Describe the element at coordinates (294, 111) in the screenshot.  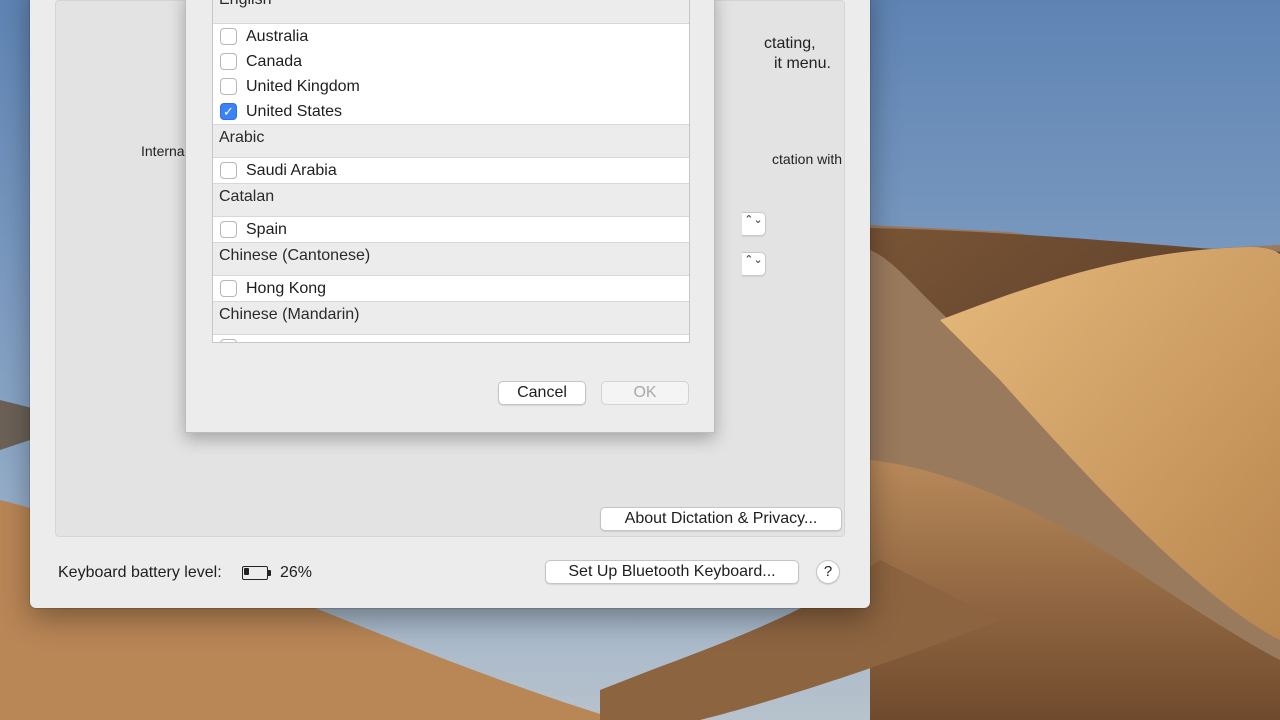
I see `dialect-label: United States` at that location.